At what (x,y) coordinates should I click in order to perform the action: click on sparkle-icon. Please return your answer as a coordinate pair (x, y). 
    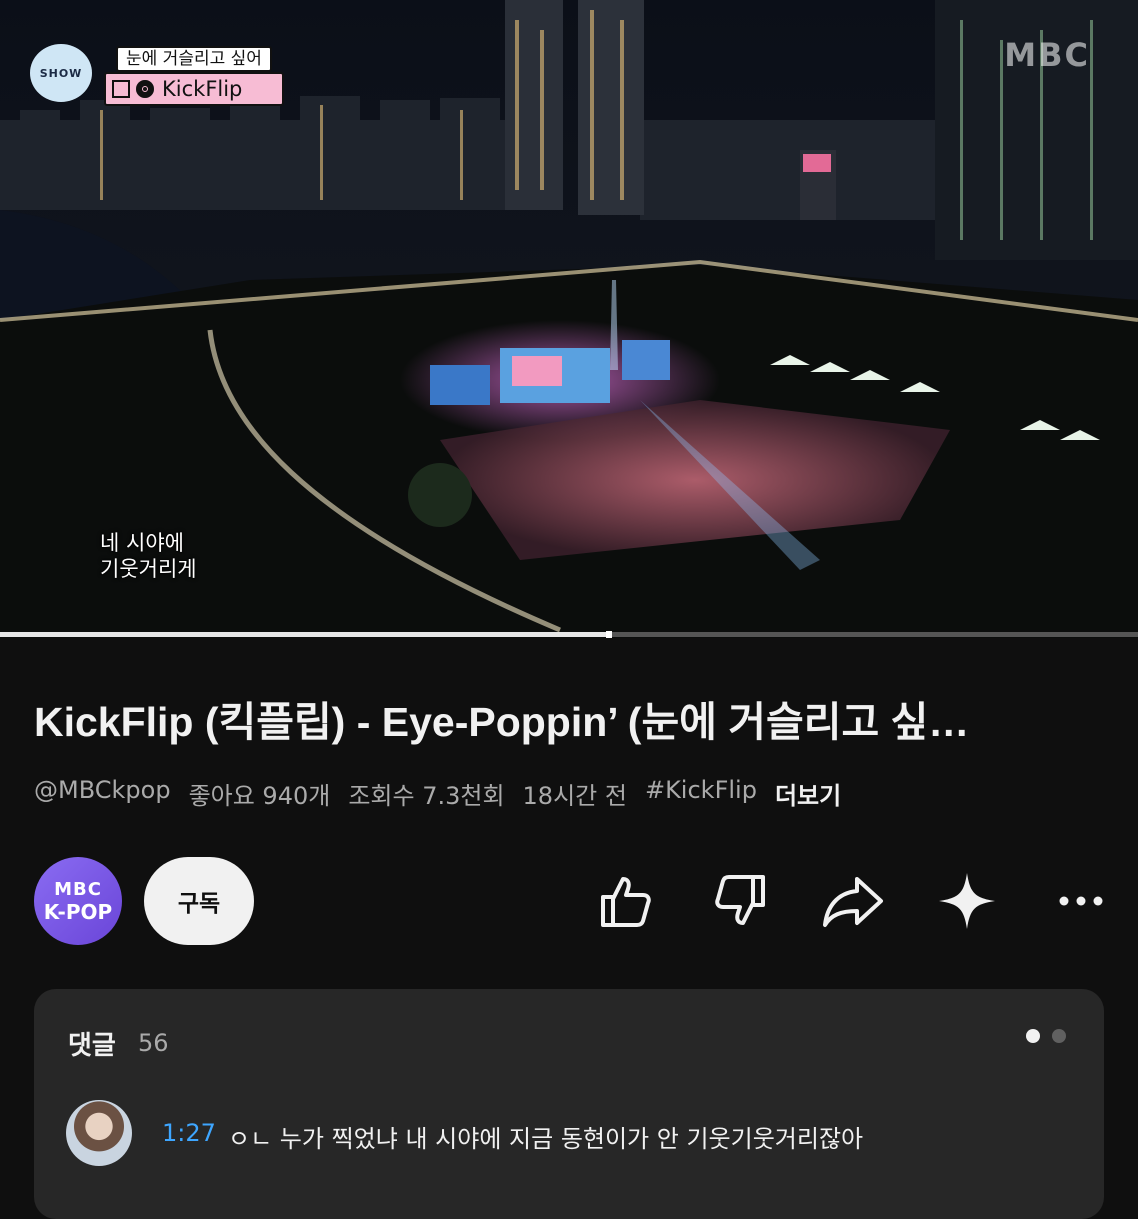
    Looking at the image, I should click on (967, 901).